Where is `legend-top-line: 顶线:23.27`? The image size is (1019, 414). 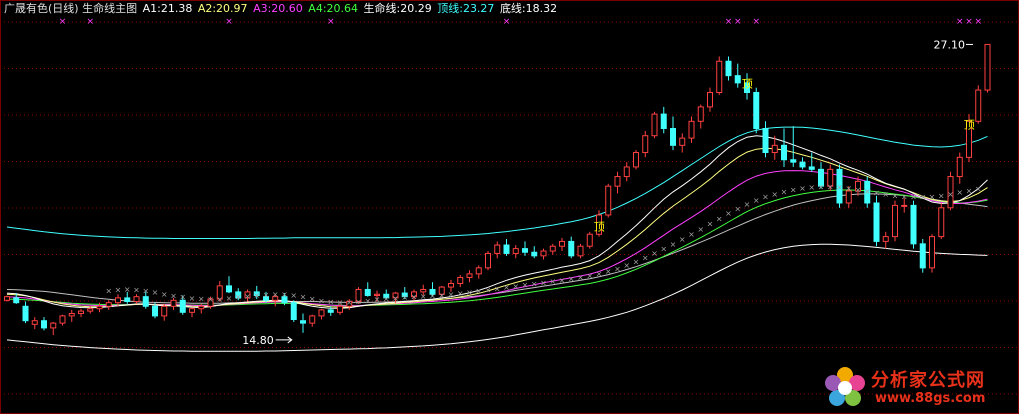
legend-top-line: 顶线:23.27 is located at coordinates (466, 8).